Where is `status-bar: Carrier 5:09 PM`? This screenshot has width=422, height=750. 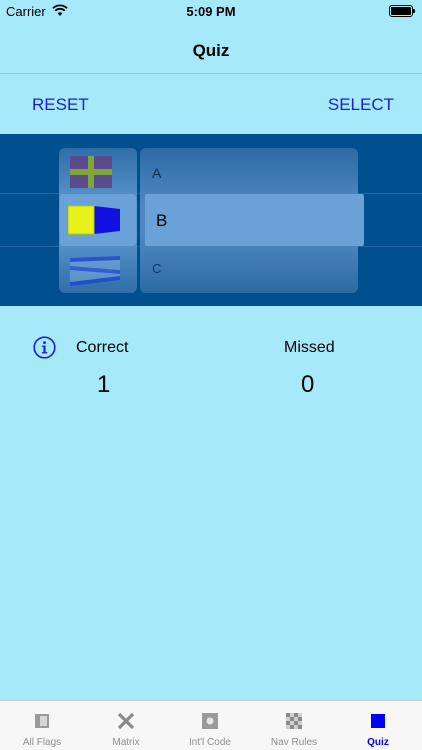
status-bar: Carrier 5:09 PM is located at coordinates (211, 11).